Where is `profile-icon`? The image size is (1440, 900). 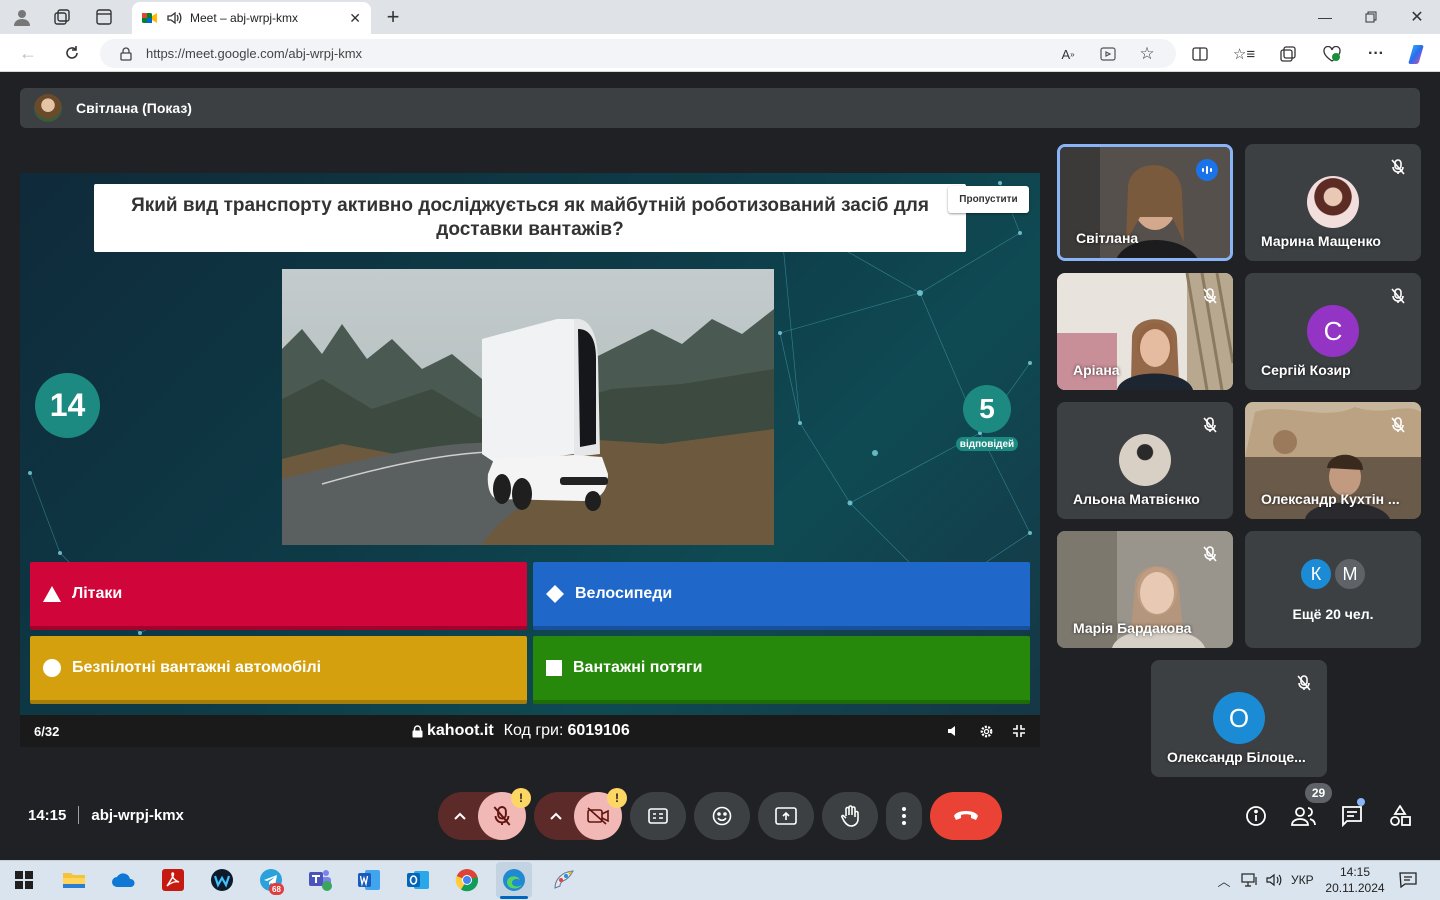
profile-icon is located at coordinates (22, 17).